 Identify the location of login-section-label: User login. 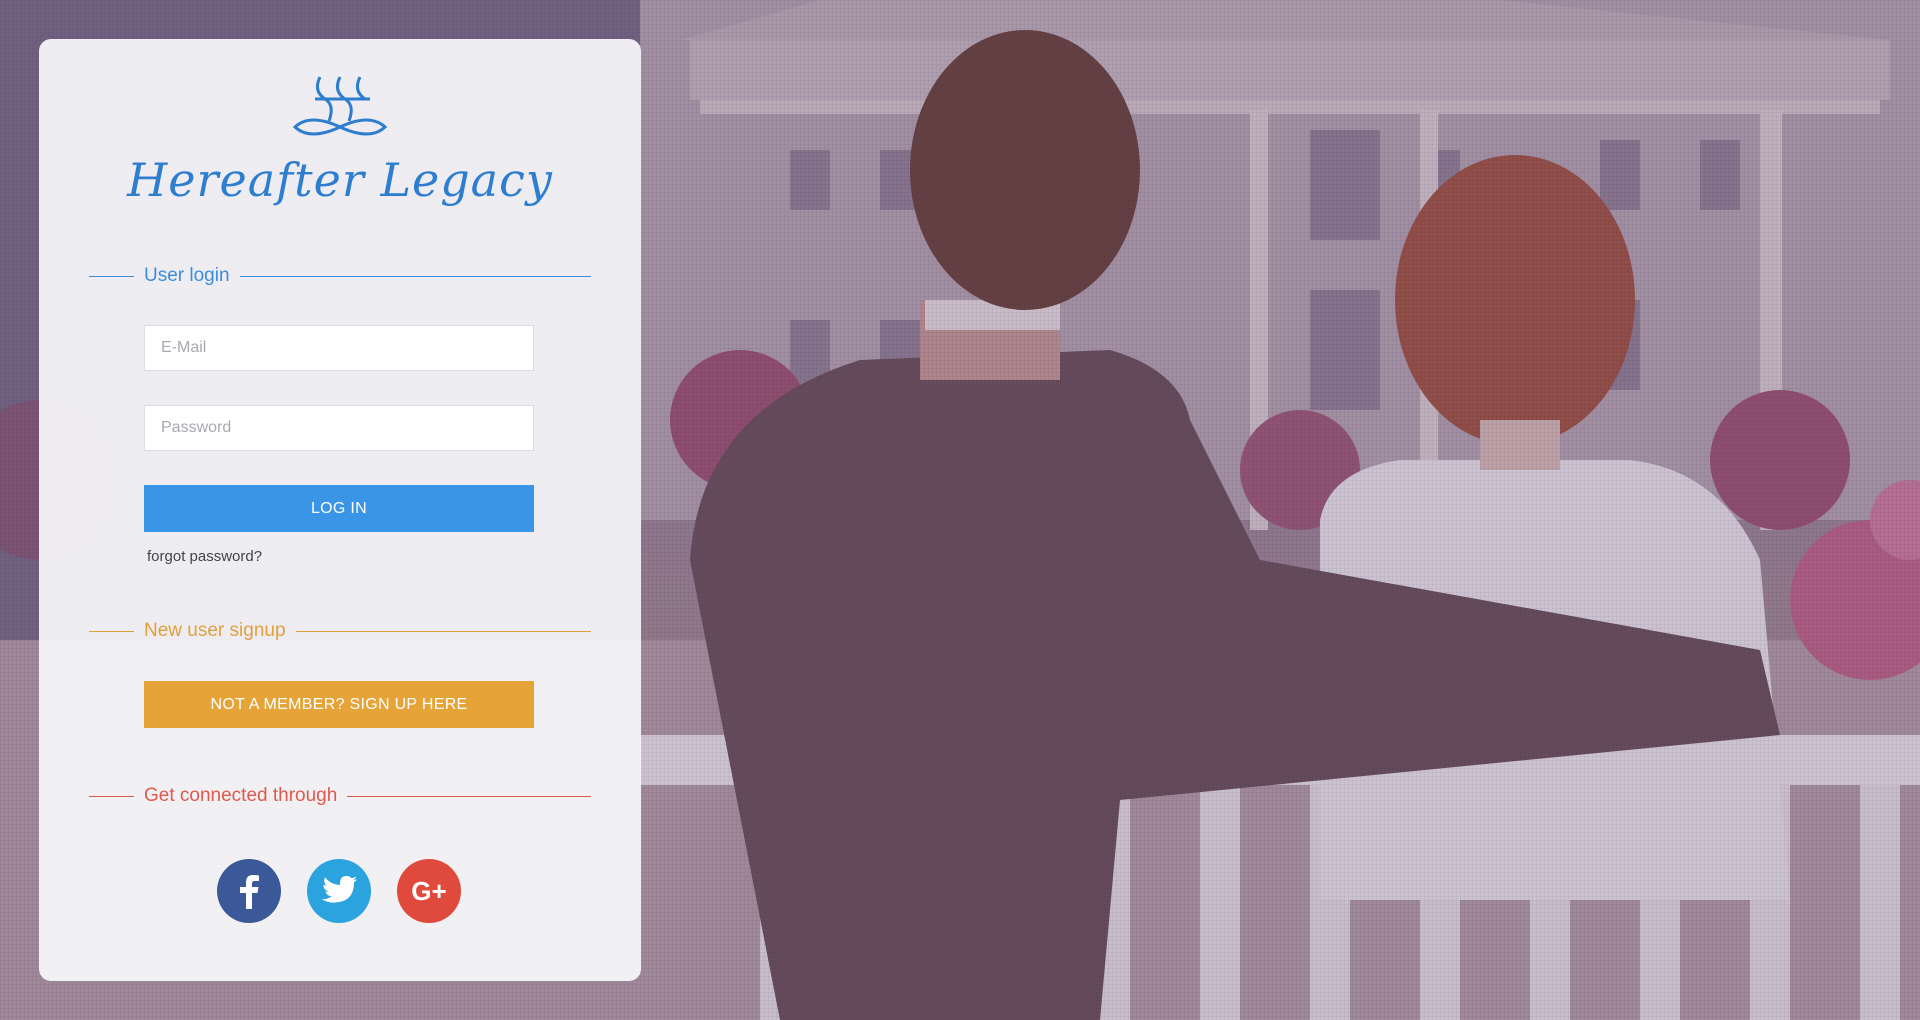
(187, 275).